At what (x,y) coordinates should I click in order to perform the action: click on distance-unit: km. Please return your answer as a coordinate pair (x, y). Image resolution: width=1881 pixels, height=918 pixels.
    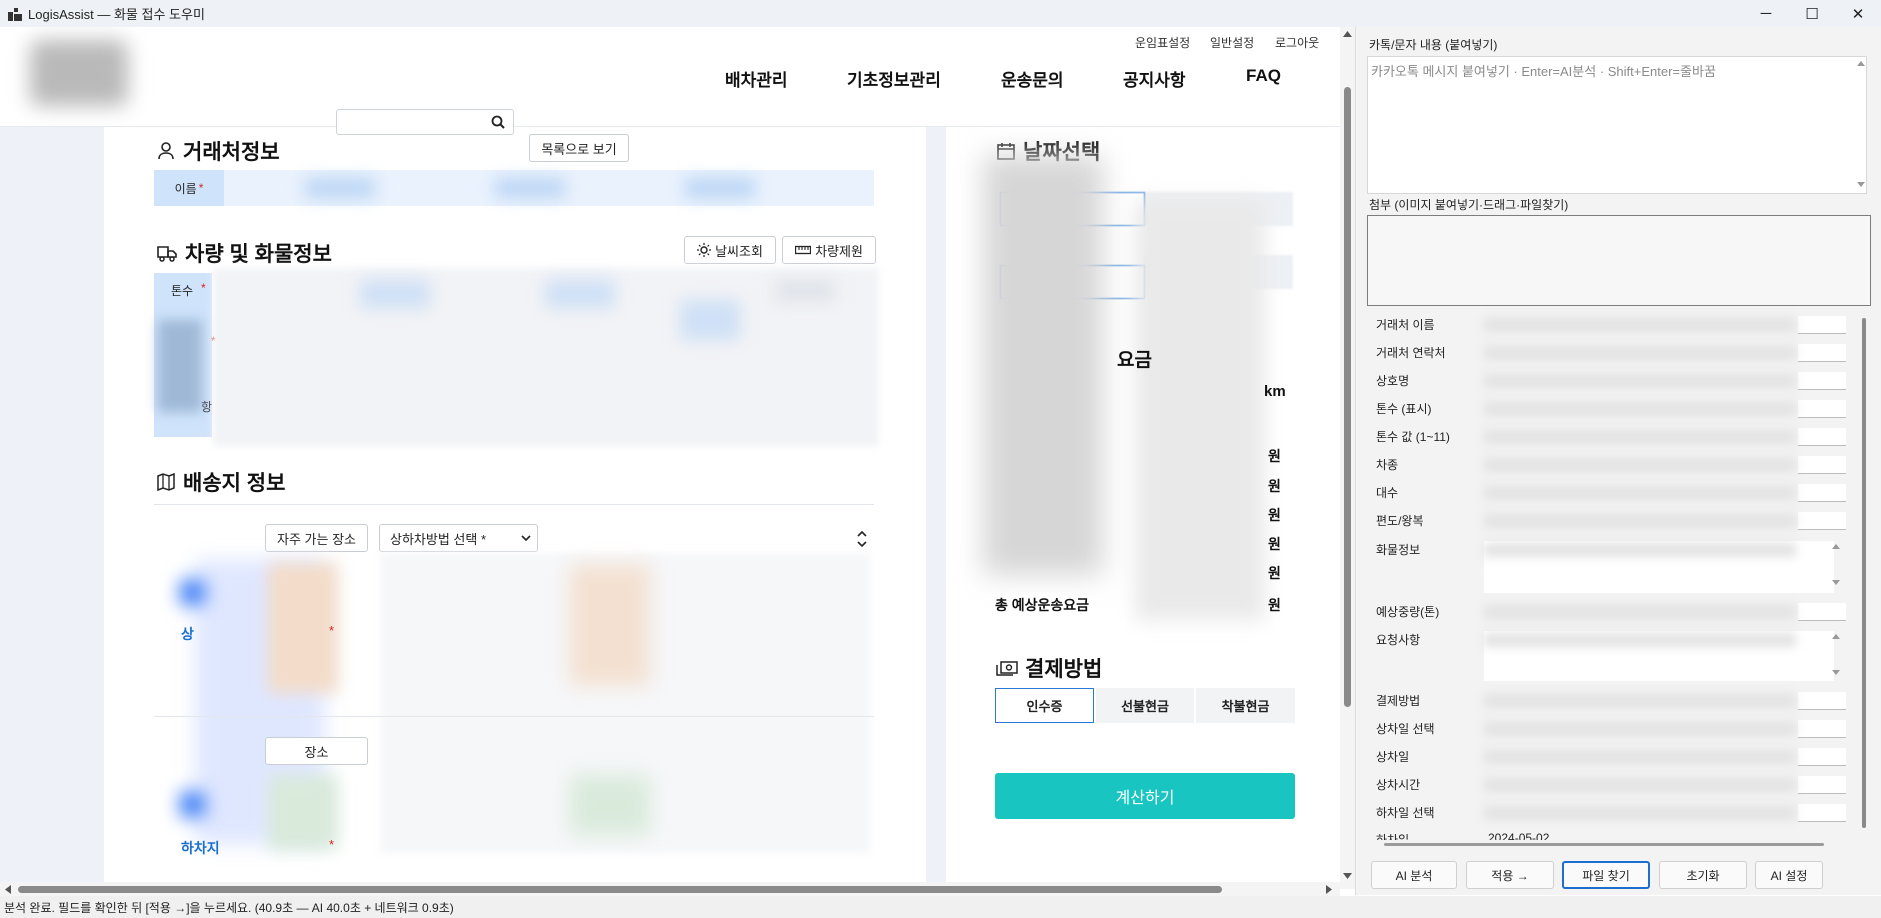
    Looking at the image, I should click on (1275, 391).